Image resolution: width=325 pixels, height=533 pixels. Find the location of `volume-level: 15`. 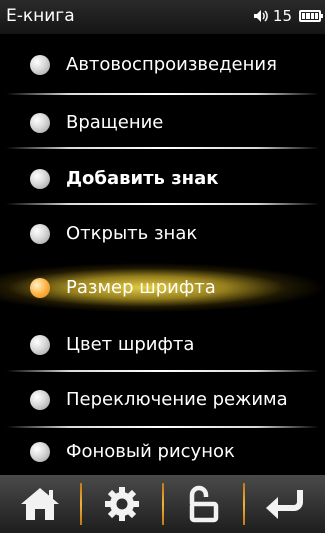

volume-level: 15 is located at coordinates (282, 16).